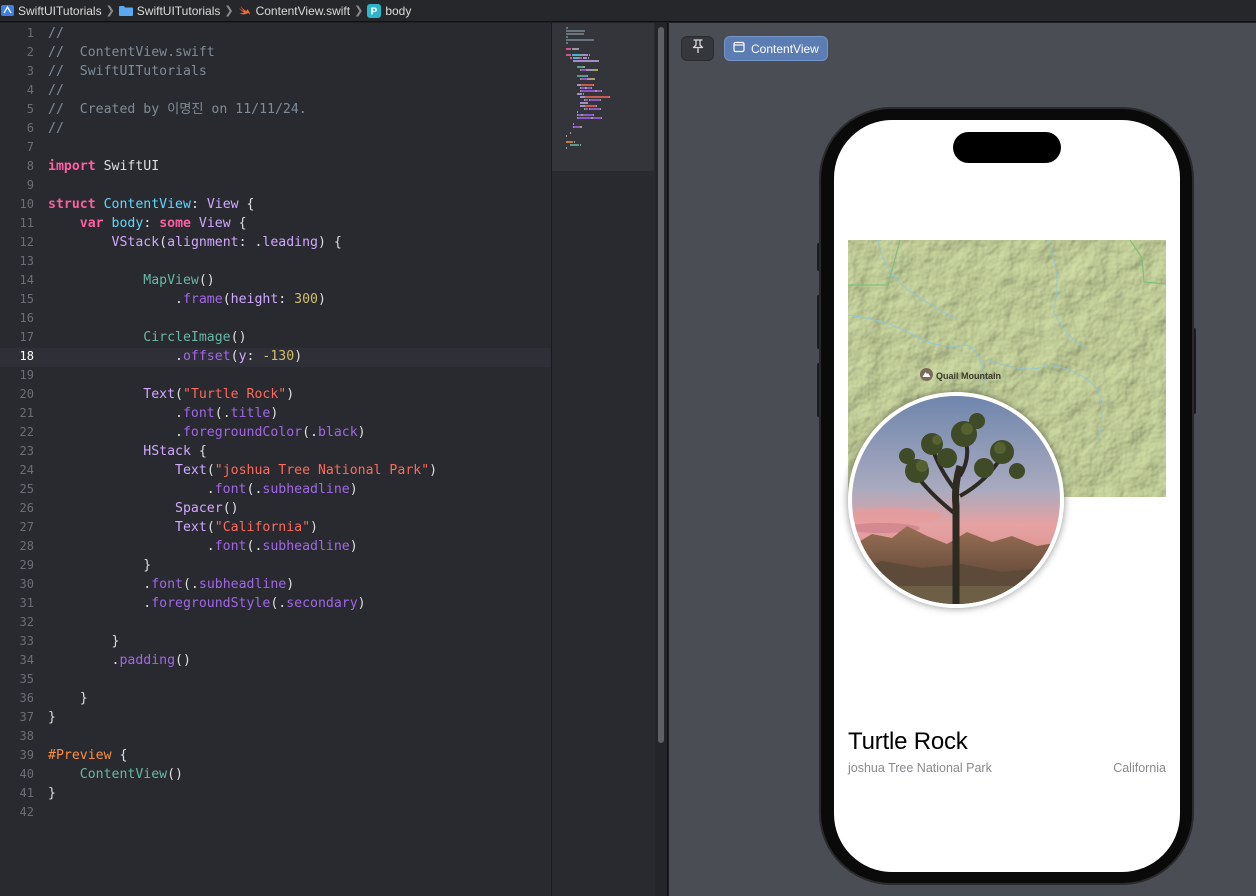 Image resolution: width=1256 pixels, height=896 pixels. What do you see at coordinates (275, 375) in the screenshot?
I see `code-line: 19` at bounding box center [275, 375].